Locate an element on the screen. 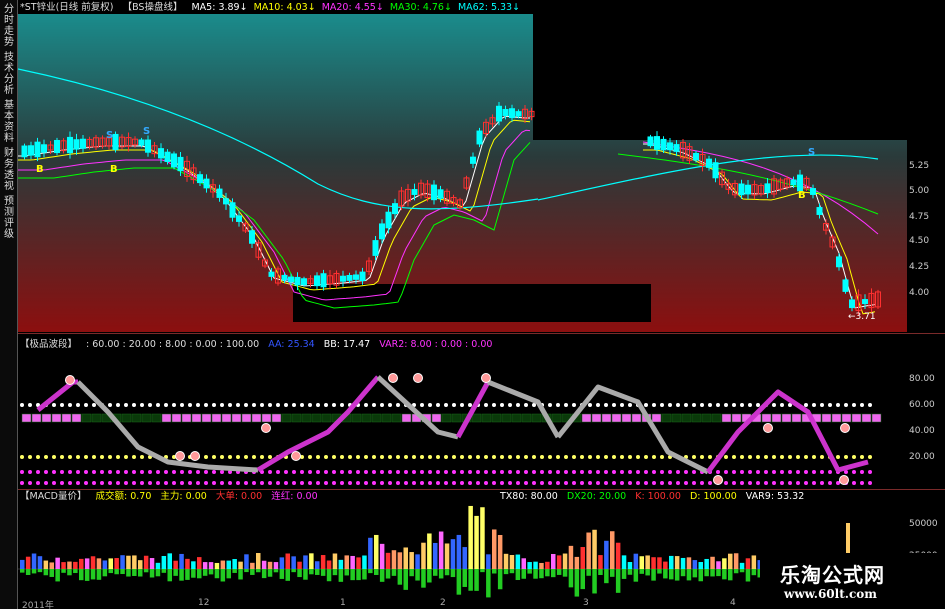 The width and height of the screenshot is (945, 609). signal-ball is located at coordinates (180, 456).